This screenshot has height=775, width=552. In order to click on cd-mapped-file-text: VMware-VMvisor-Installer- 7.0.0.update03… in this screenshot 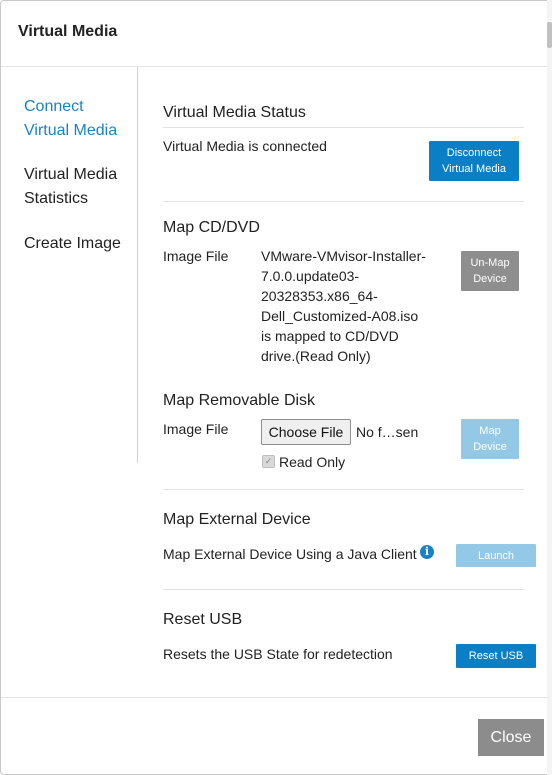, I will do `click(351, 306)`.